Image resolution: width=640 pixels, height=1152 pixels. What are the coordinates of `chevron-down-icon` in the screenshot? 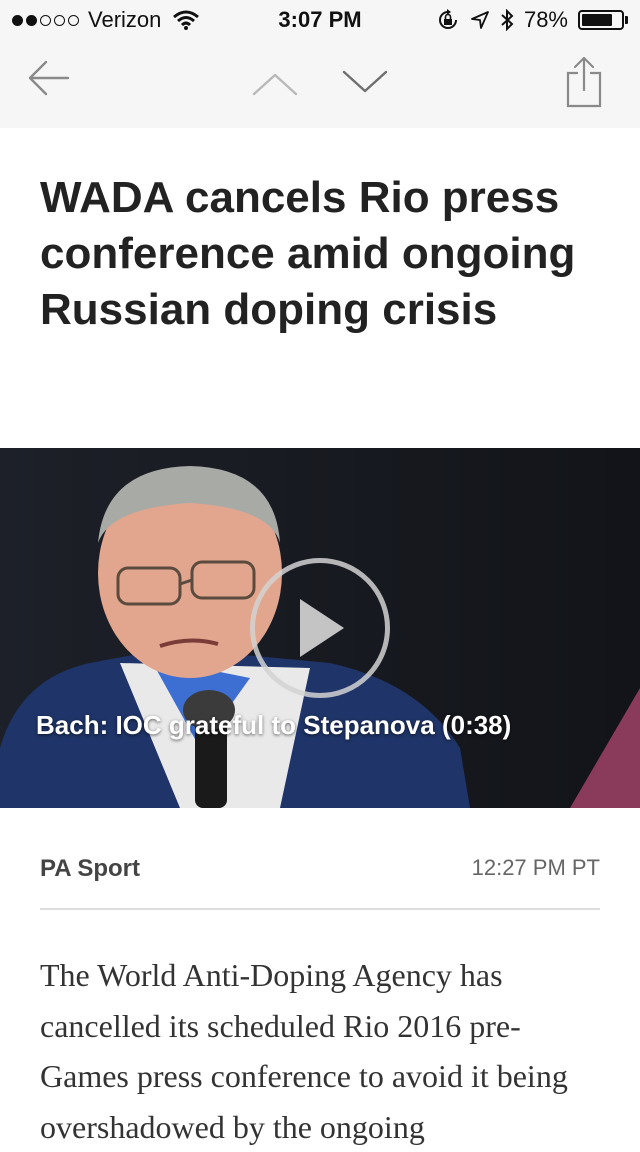 It's located at (365, 81).